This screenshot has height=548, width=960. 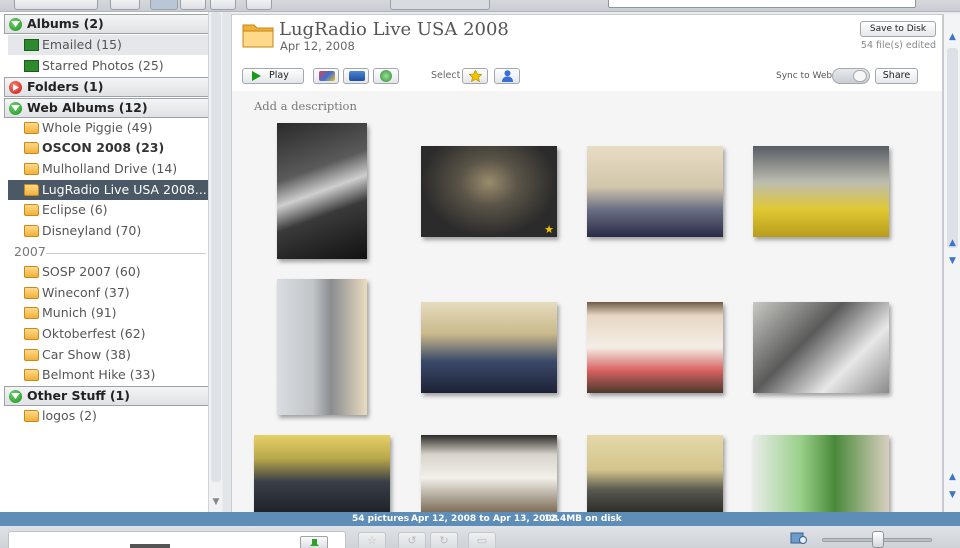 I want to click on year-divider, so click(x=126, y=253).